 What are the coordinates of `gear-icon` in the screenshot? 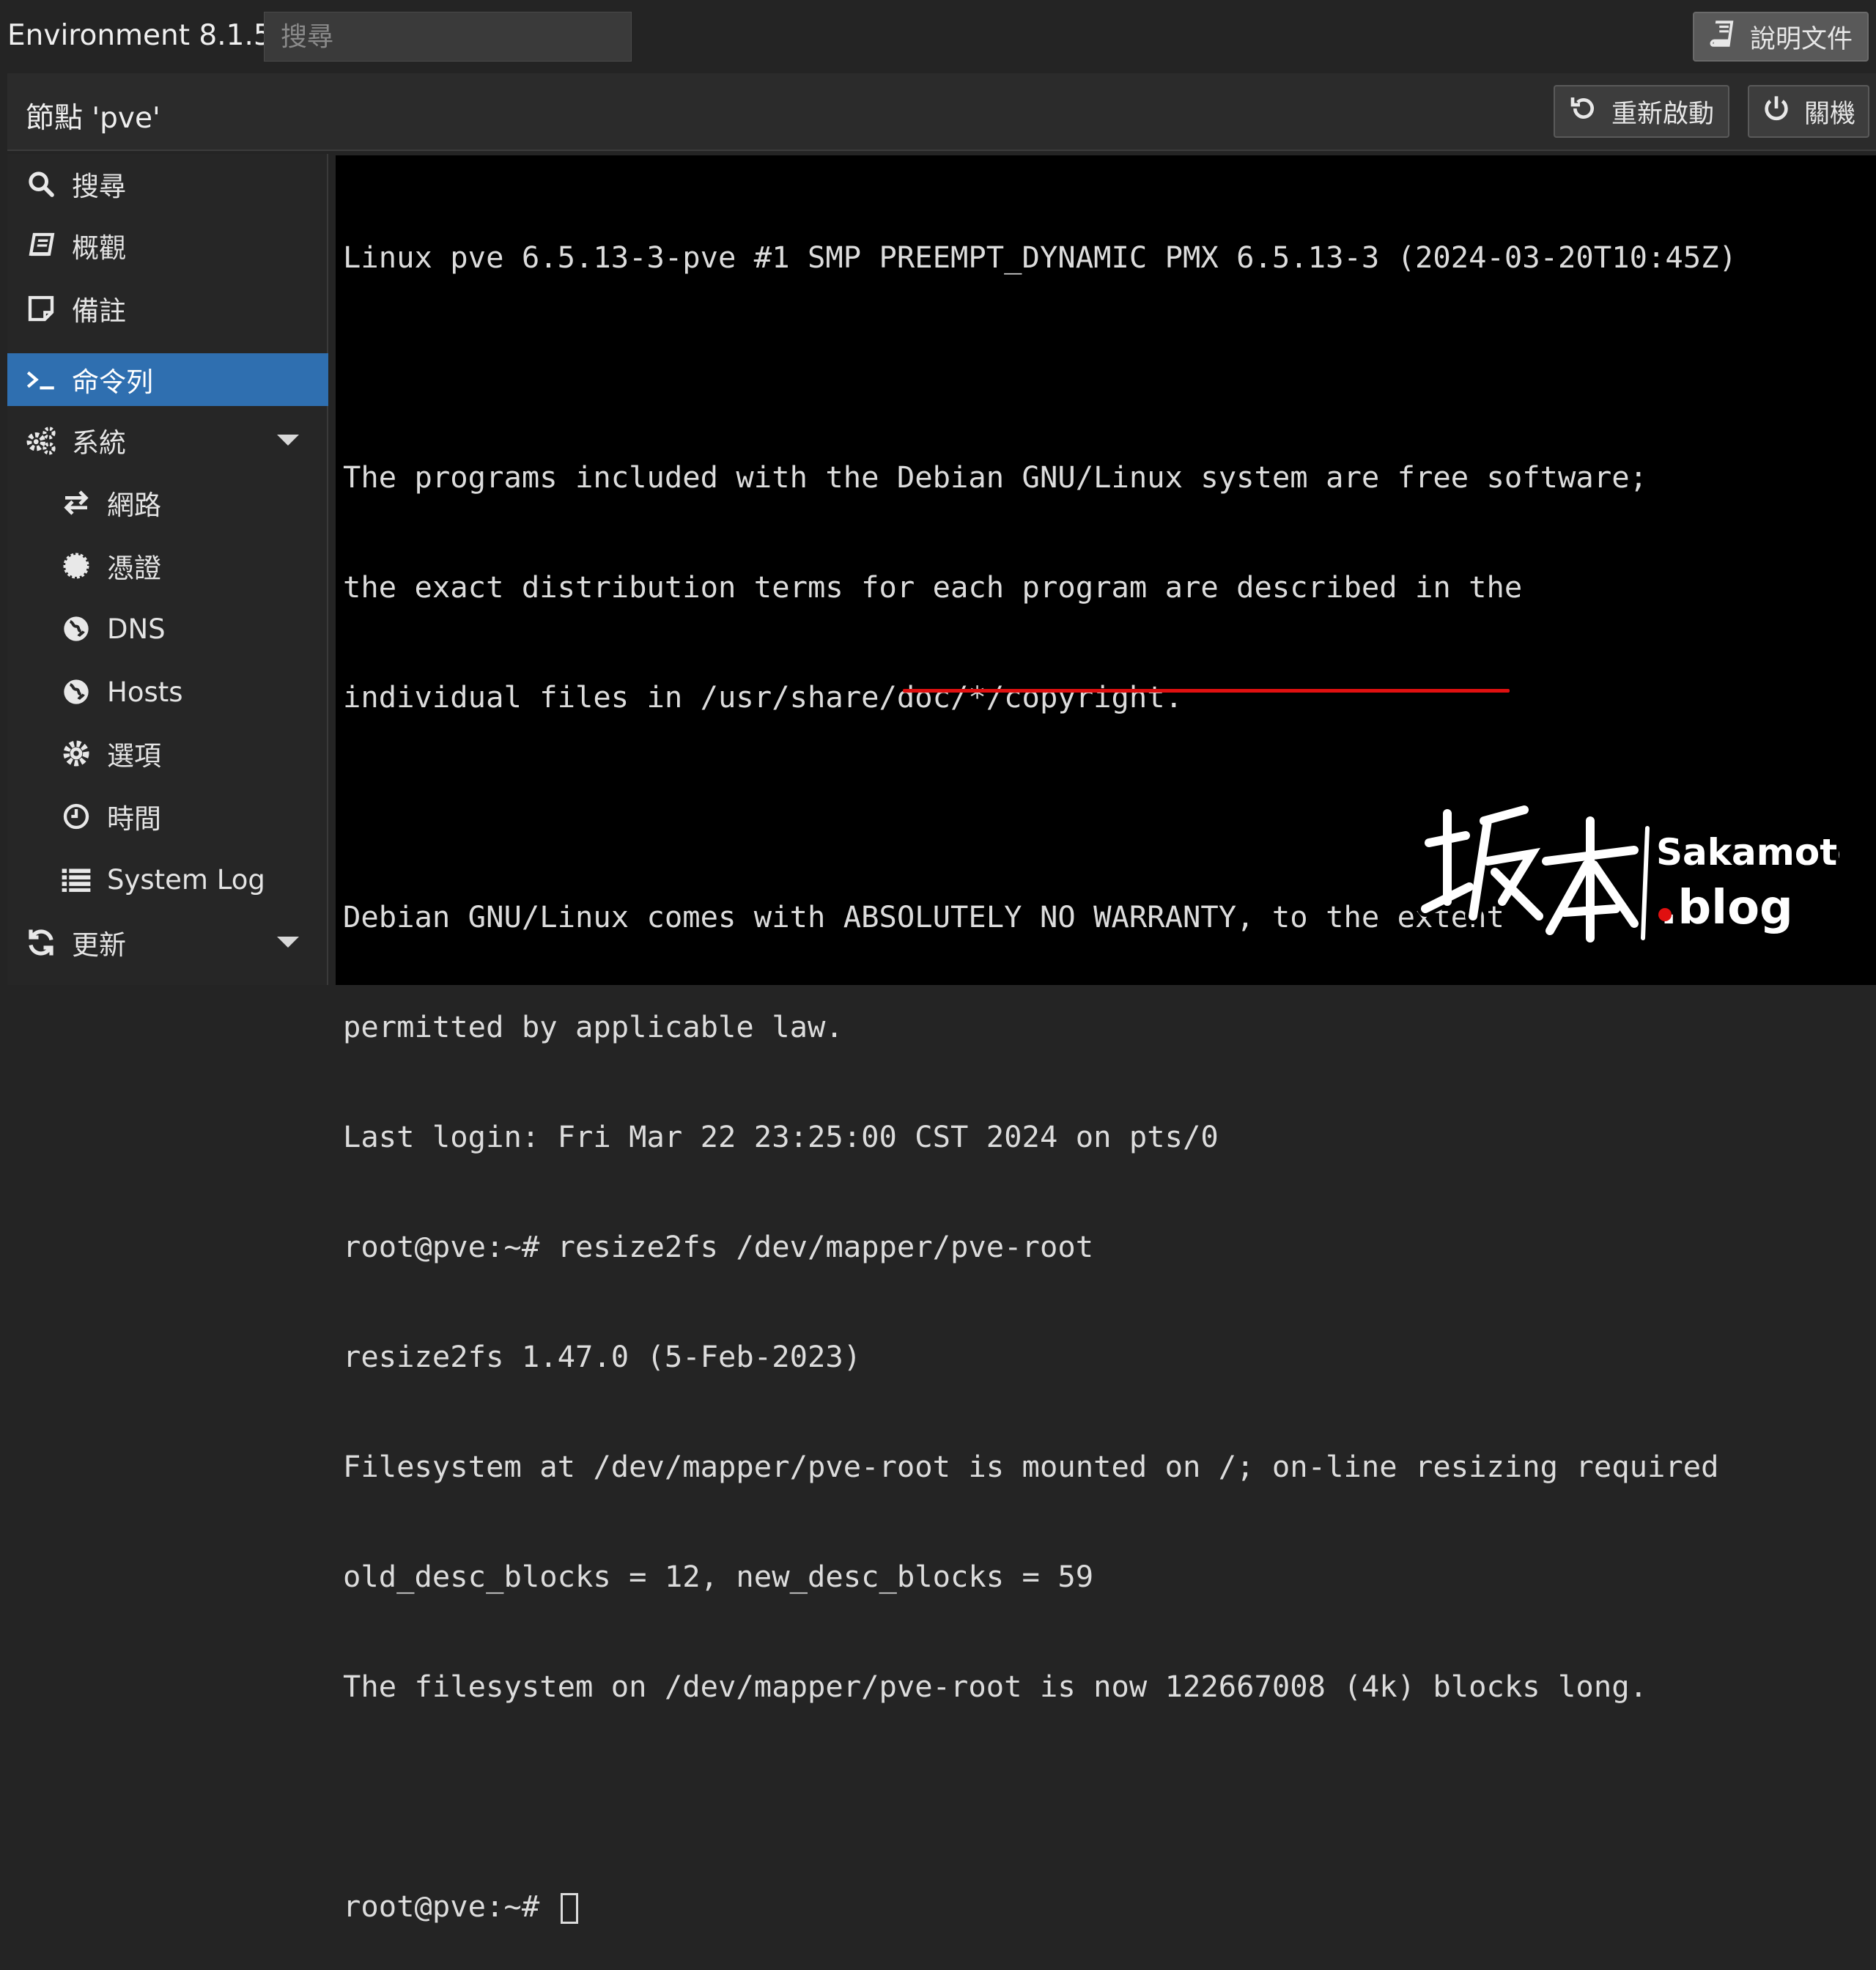 It's located at (76, 753).